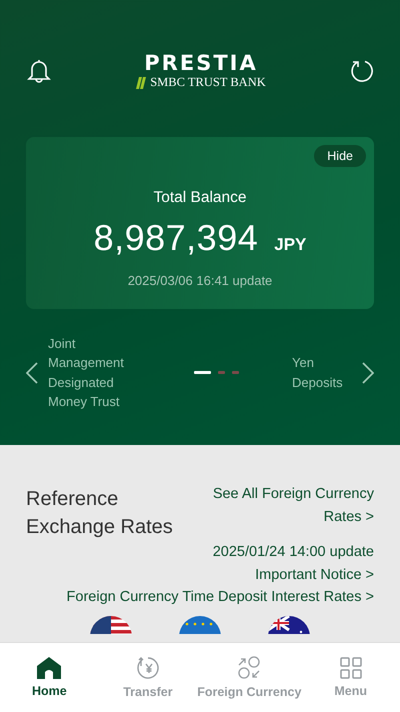 This screenshot has width=400, height=712. What do you see at coordinates (293, 552) in the screenshot?
I see `rates-update-time: 2025/01/24 14:00 update` at bounding box center [293, 552].